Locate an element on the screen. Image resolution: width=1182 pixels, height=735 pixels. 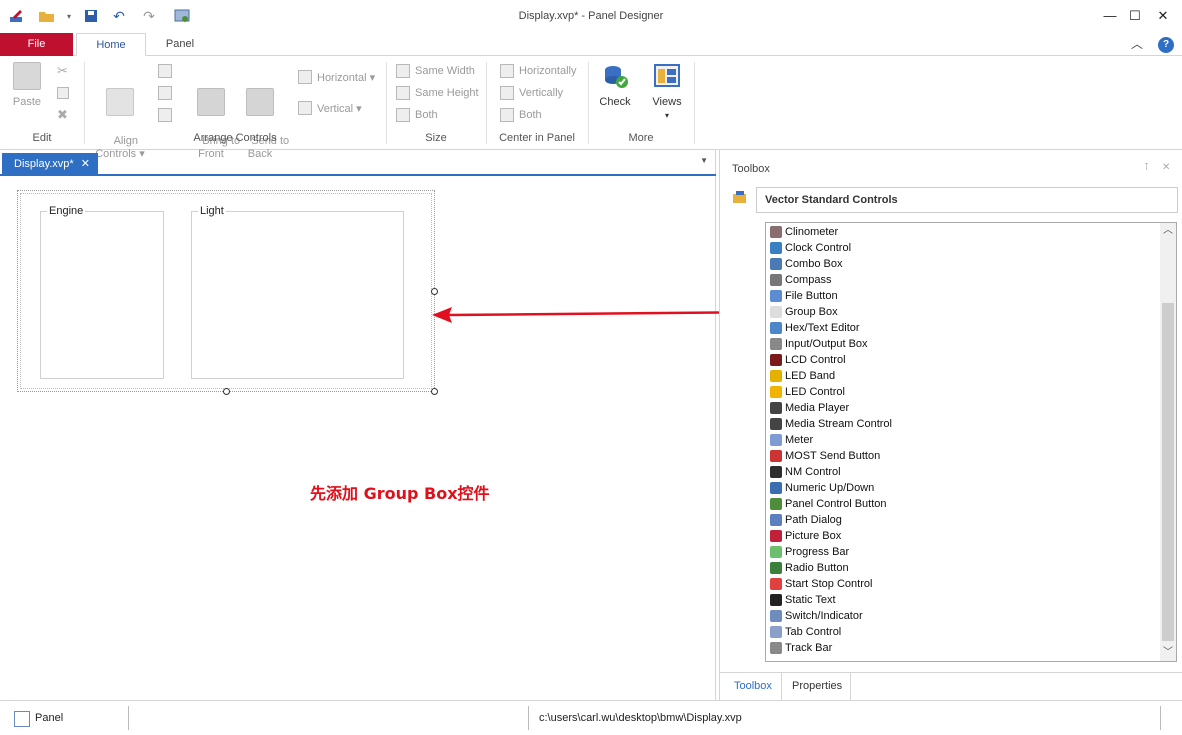
toolbox-item: Group Box is located at coordinates (804, 312).